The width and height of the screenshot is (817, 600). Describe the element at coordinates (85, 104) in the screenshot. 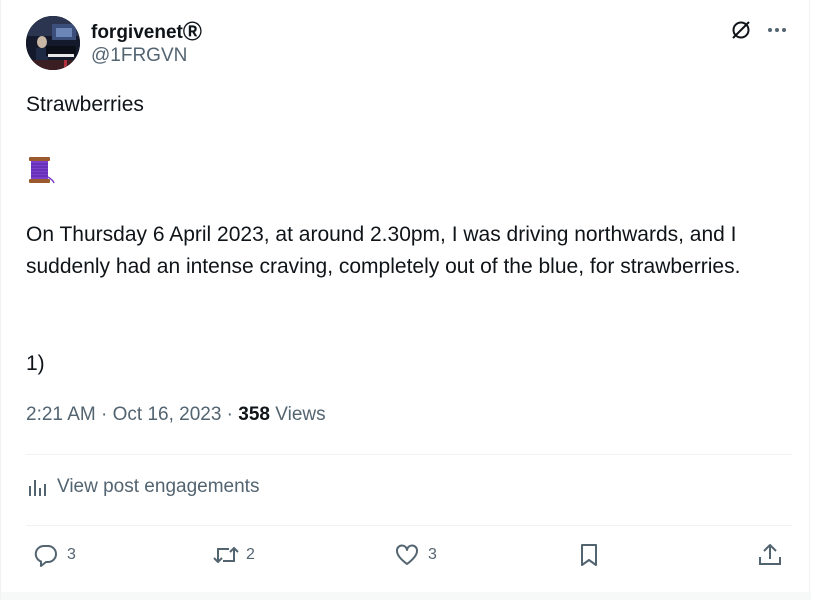

I see `post-title-line: Strawberries` at that location.